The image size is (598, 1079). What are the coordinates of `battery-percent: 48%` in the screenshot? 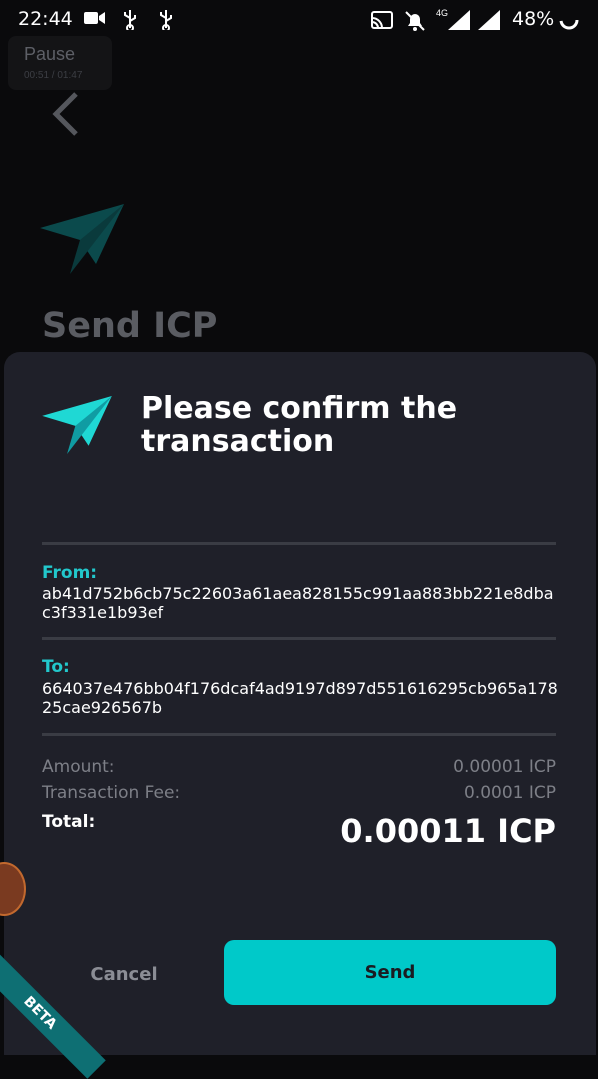 It's located at (533, 19).